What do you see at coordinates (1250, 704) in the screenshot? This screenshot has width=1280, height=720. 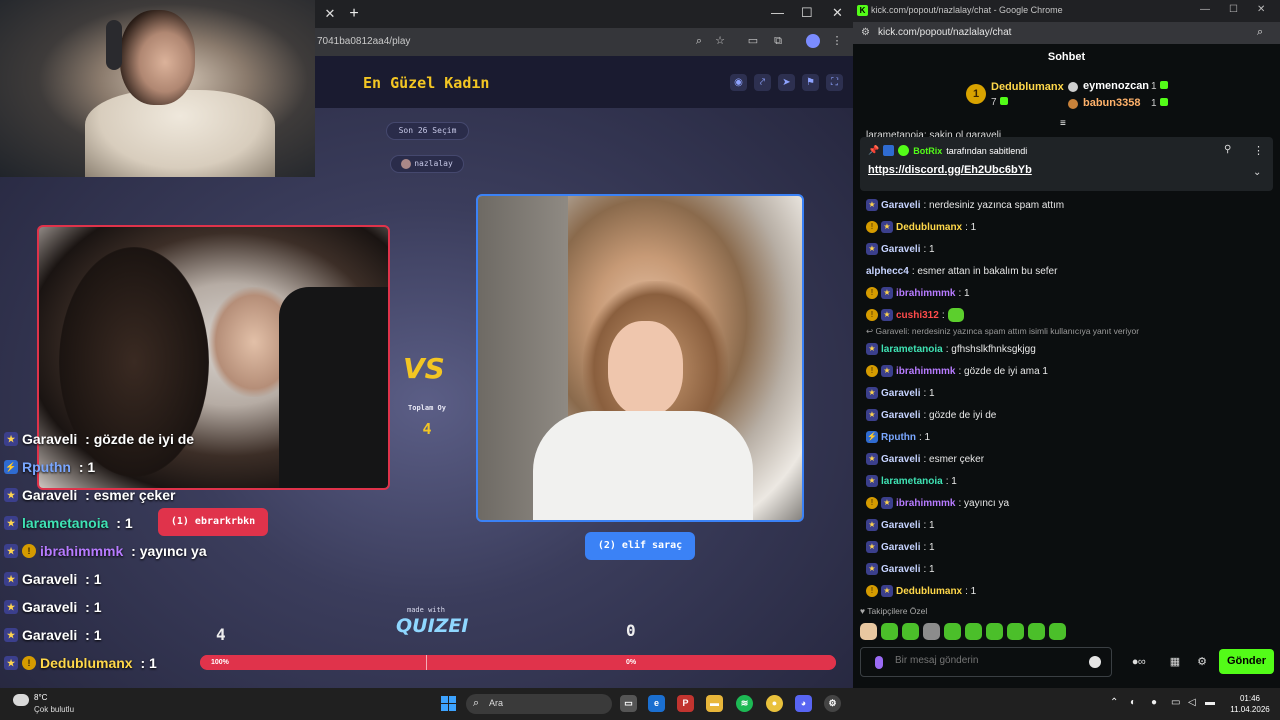 I see `taskbar-clock: 01:46 11.04.2026` at bounding box center [1250, 704].